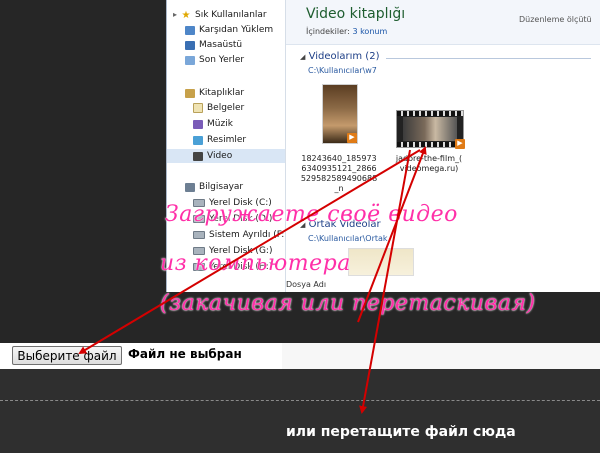  I want to click on library-includes: İçindekiler: 3 konum, so click(346, 31).